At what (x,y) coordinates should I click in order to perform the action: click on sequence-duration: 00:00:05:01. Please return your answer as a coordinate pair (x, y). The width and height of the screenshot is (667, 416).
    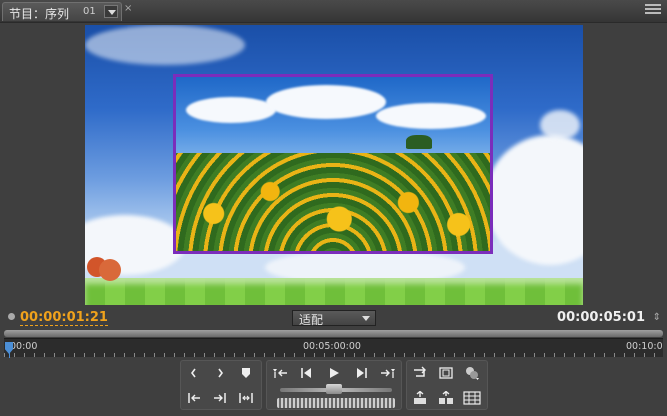
    Looking at the image, I should click on (601, 317).